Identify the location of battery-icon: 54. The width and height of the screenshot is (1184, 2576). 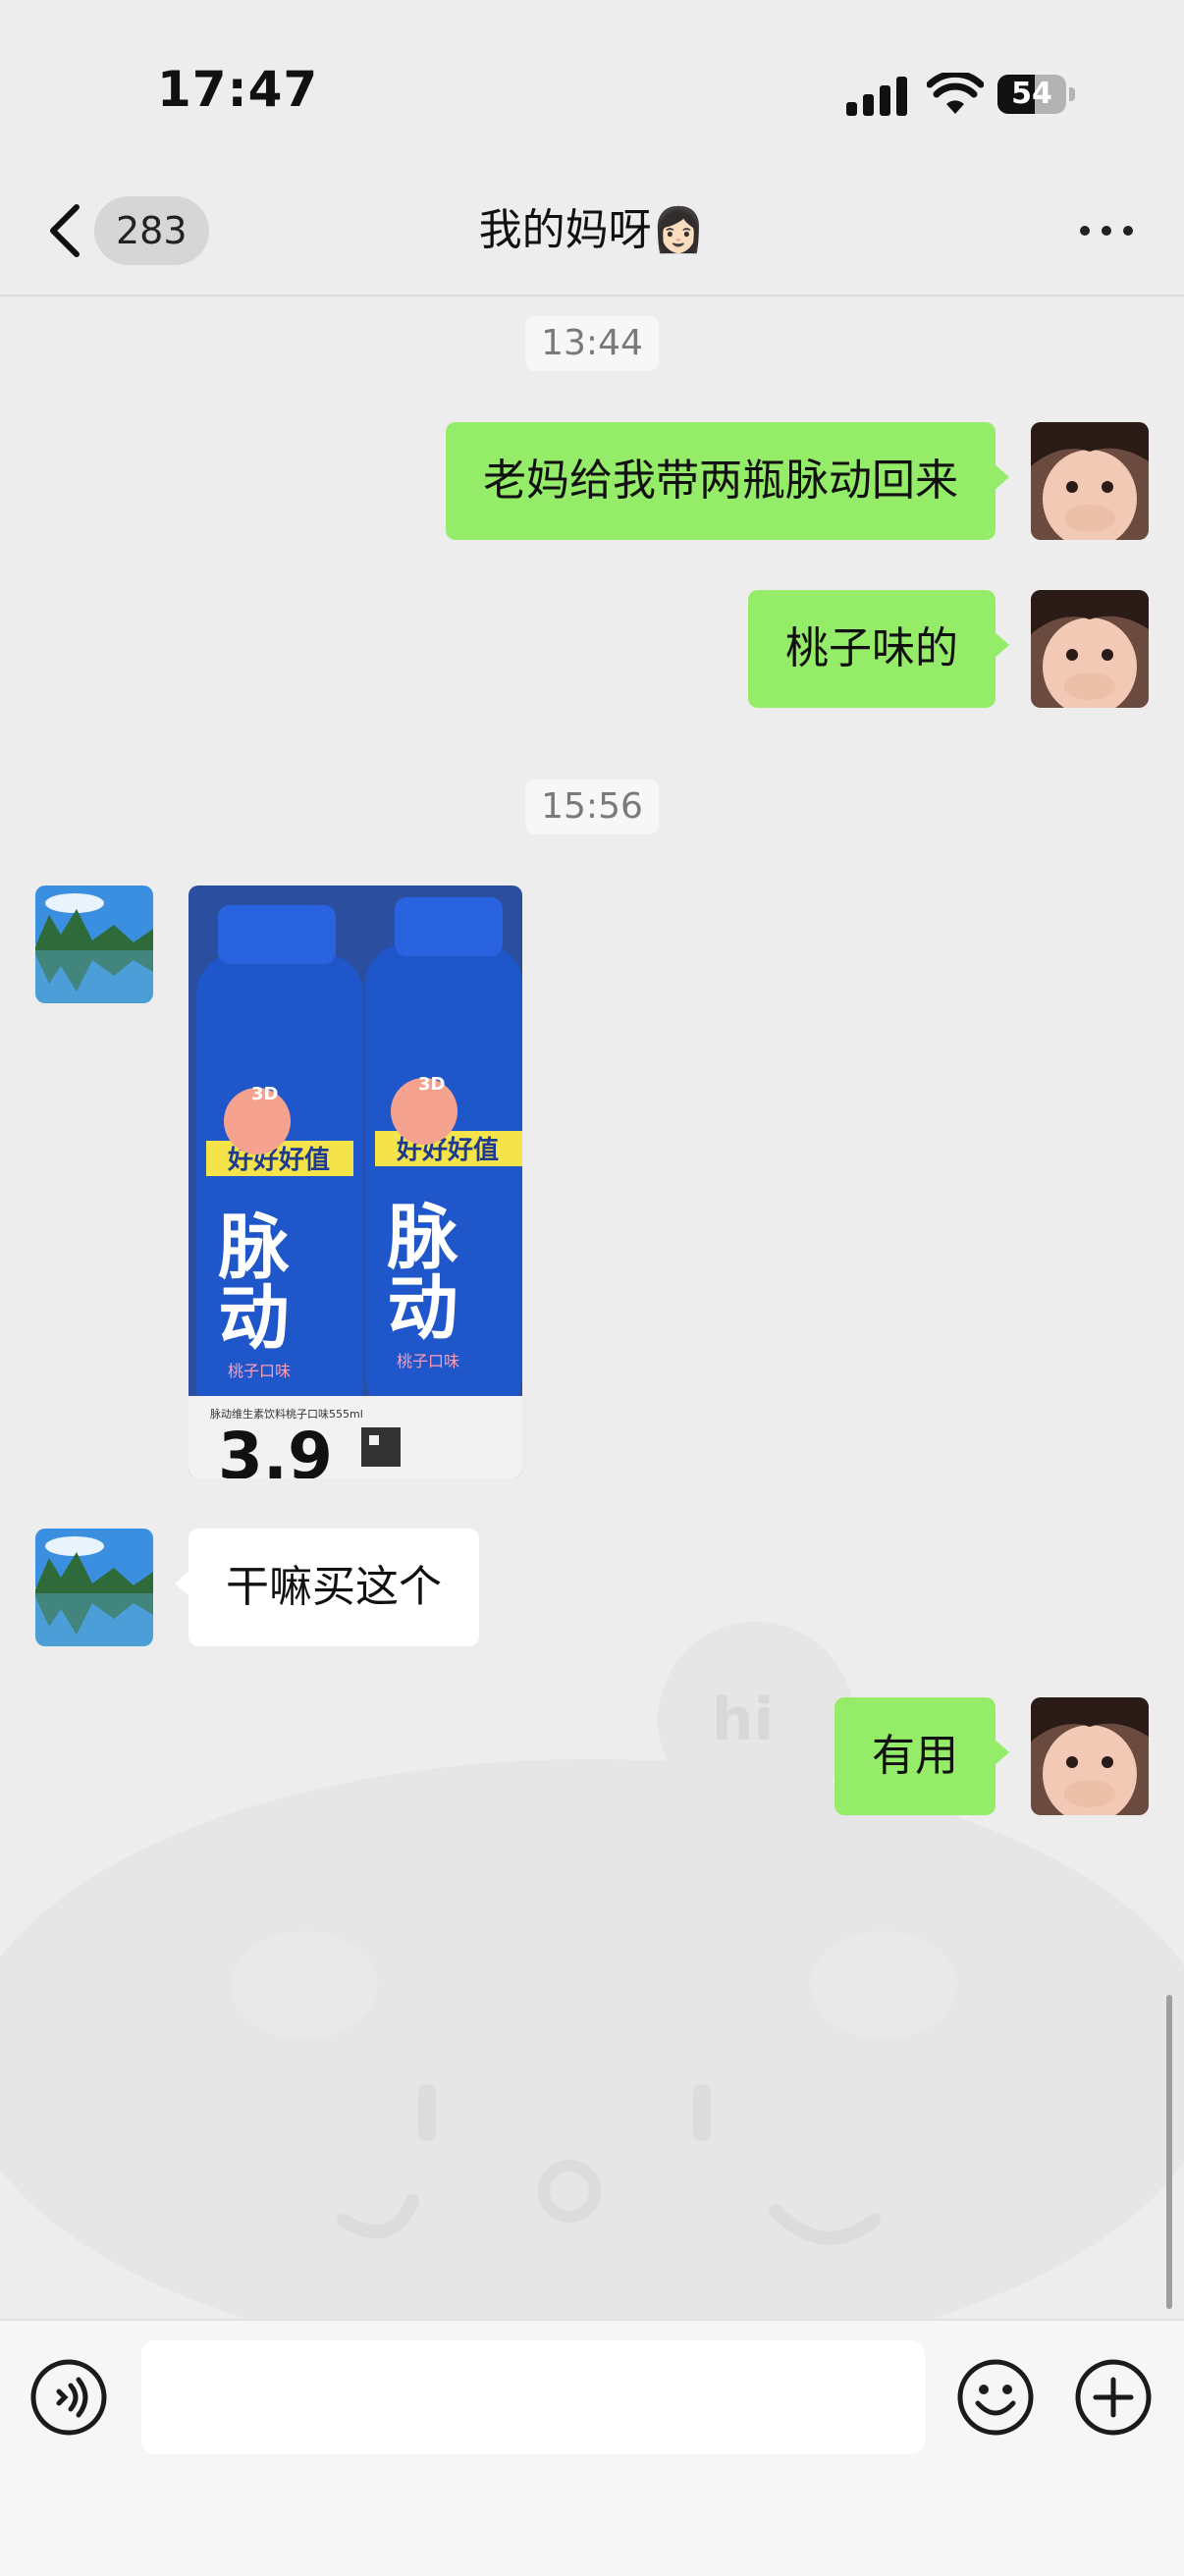
(1036, 95).